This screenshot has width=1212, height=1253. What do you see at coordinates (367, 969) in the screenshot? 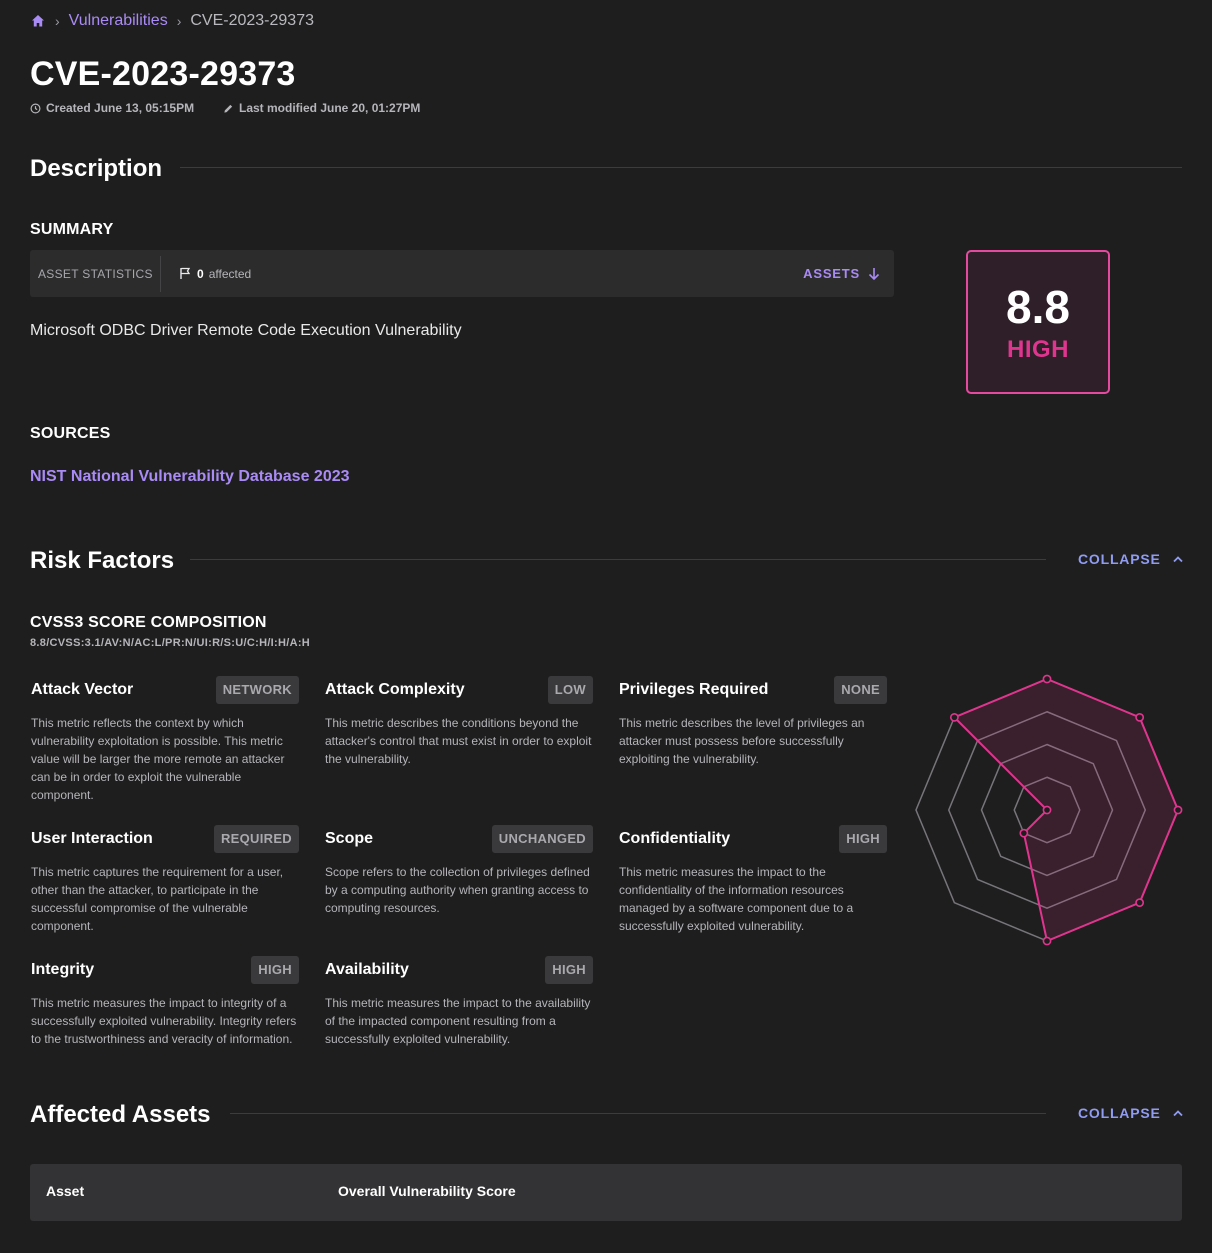
I see `metric-name: Availability` at bounding box center [367, 969].